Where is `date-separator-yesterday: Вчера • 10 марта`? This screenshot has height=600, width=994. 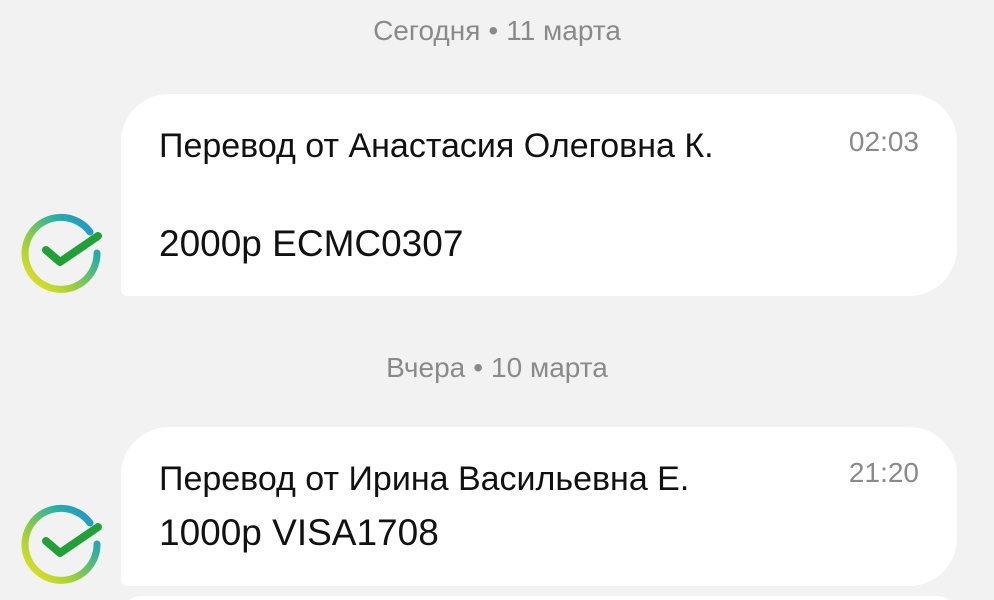
date-separator-yesterday: Вчера • 10 марта is located at coordinates (497, 368).